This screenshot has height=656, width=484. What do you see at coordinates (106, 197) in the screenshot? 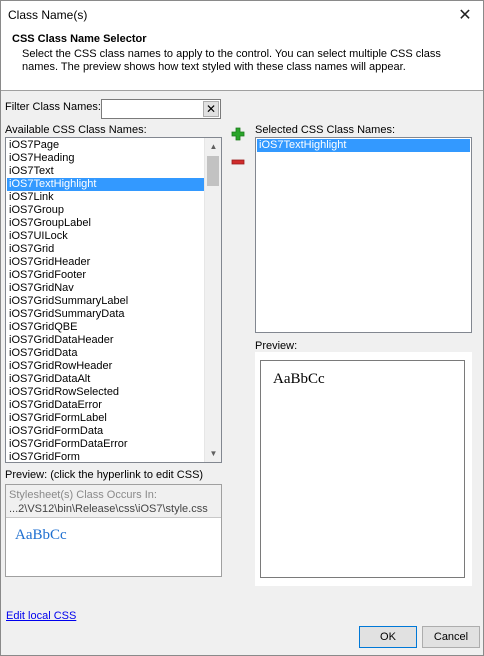
I see `list-item: iOS7Link` at bounding box center [106, 197].